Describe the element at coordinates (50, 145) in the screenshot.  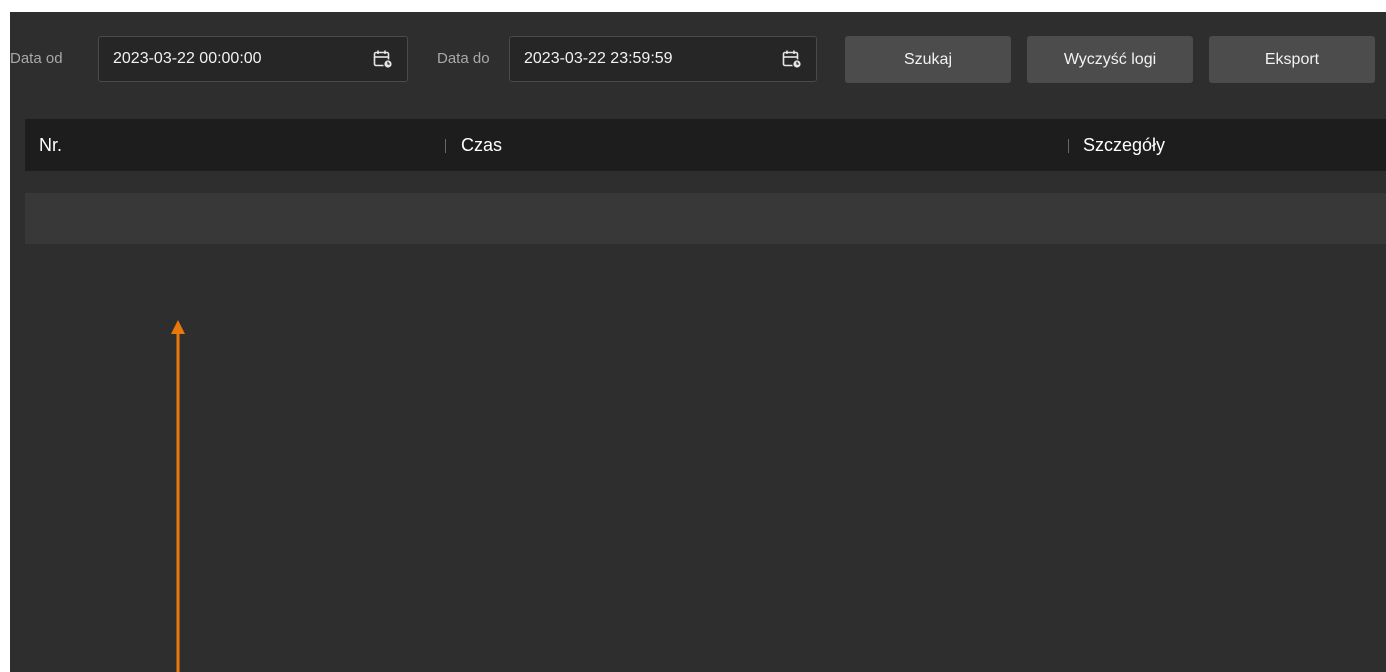
I see `column-header-number: Nr.` at that location.